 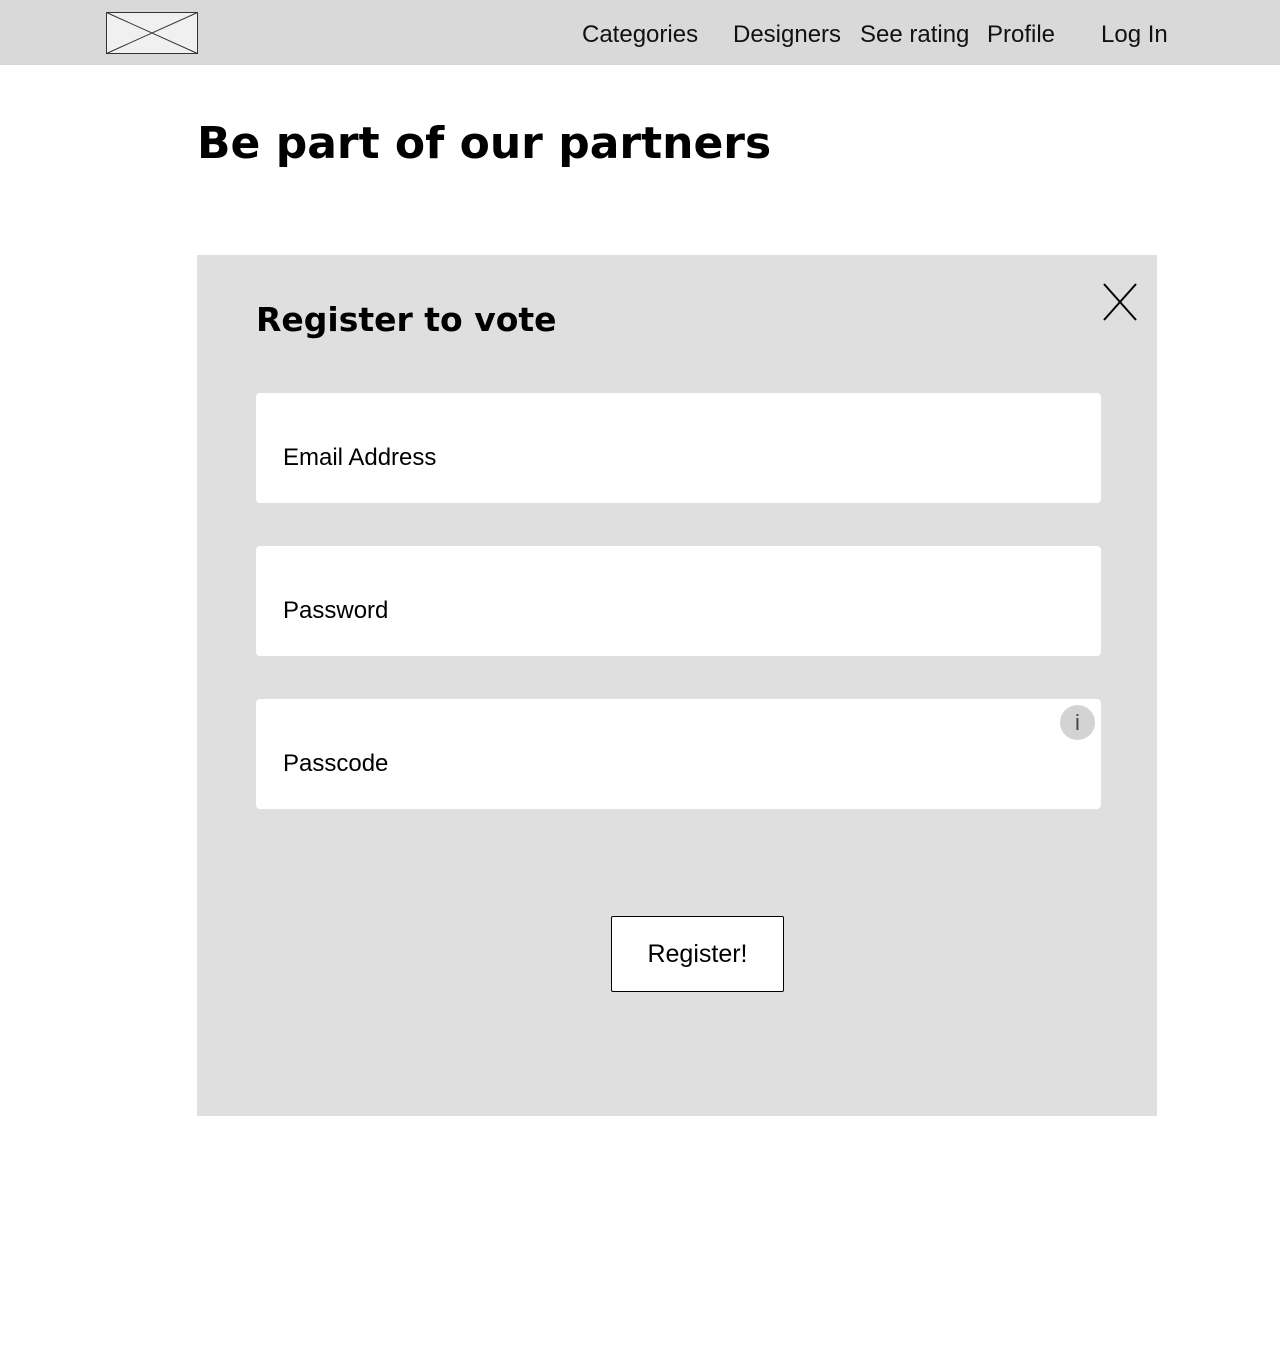 What do you see at coordinates (1077, 722) in the screenshot?
I see `info-icon: i` at bounding box center [1077, 722].